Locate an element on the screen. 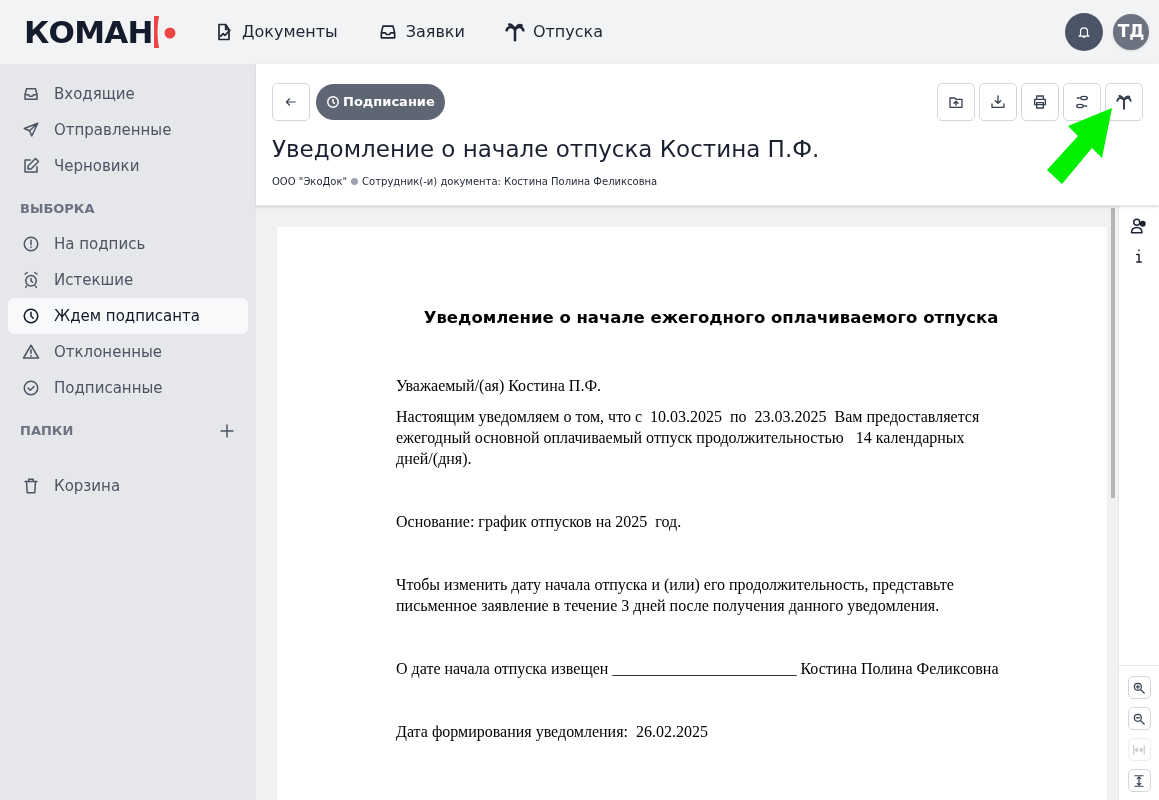  paper-plane-icon is located at coordinates (31, 130).